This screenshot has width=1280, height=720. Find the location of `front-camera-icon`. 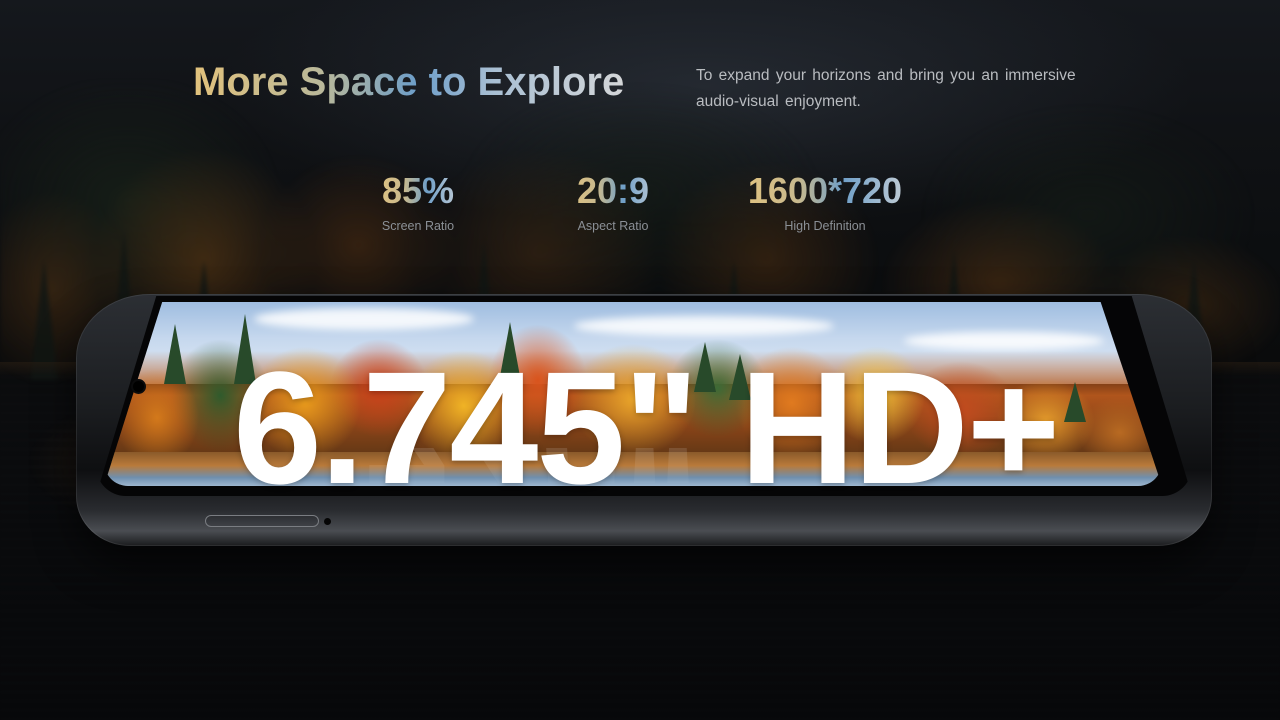

front-camera-icon is located at coordinates (138, 386).